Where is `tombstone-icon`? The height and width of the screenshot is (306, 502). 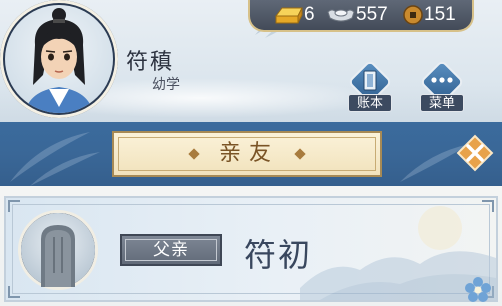
tombstone-icon is located at coordinates (58, 250).